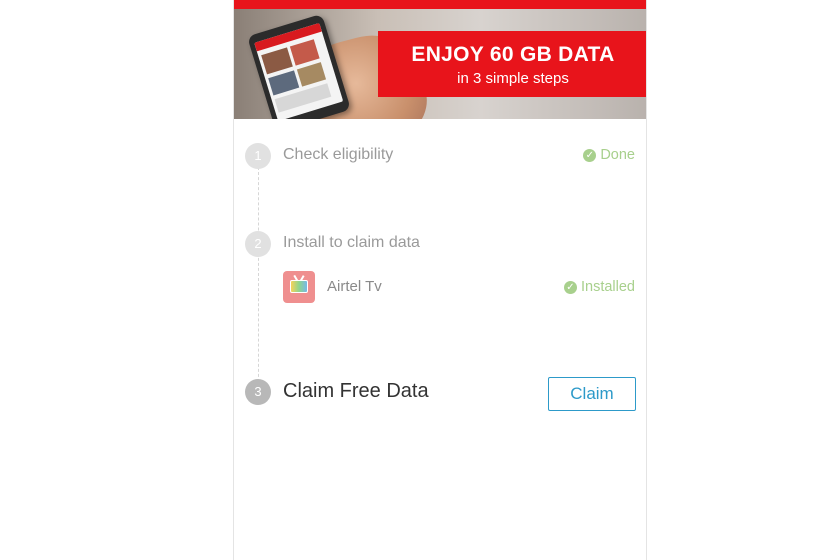 The height and width of the screenshot is (560, 840). Describe the element at coordinates (258, 277) in the screenshot. I see `timeline-connector` at that location.